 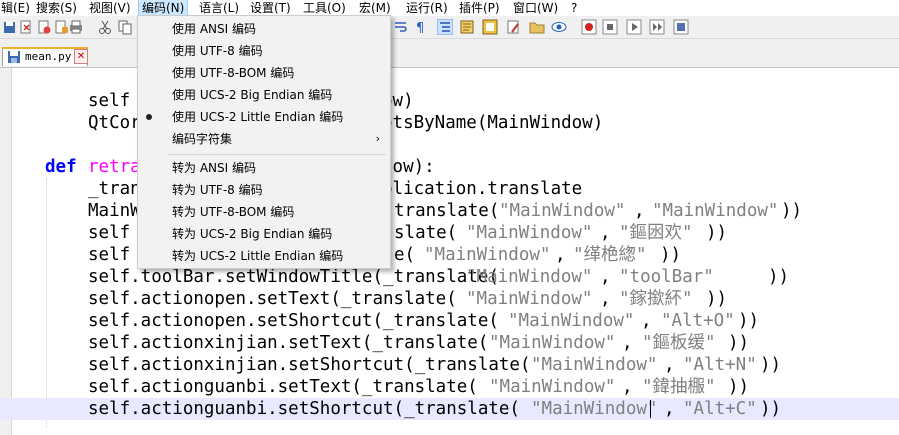 What do you see at coordinates (125, 27) in the screenshot?
I see `copy-icon` at bounding box center [125, 27].